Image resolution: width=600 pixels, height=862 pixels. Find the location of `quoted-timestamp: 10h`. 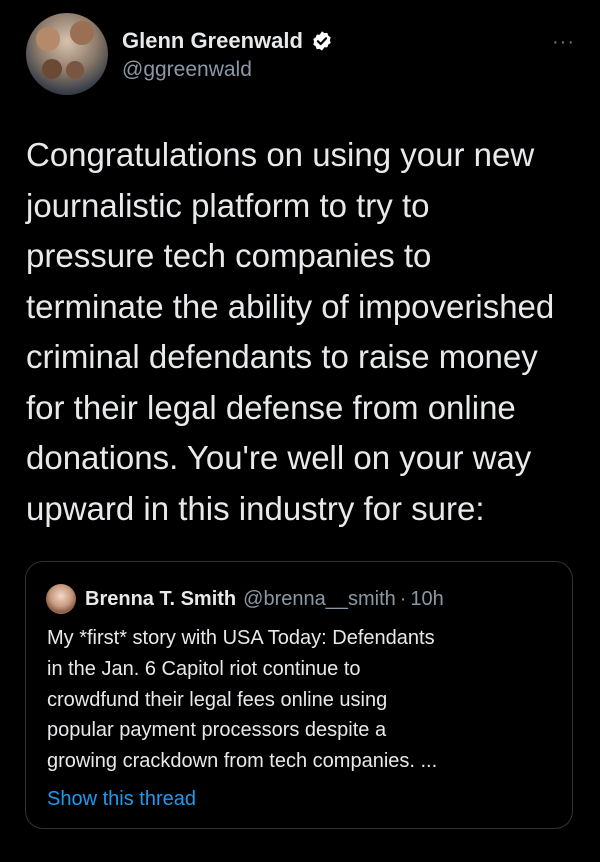

quoted-timestamp: 10h is located at coordinates (427, 598).